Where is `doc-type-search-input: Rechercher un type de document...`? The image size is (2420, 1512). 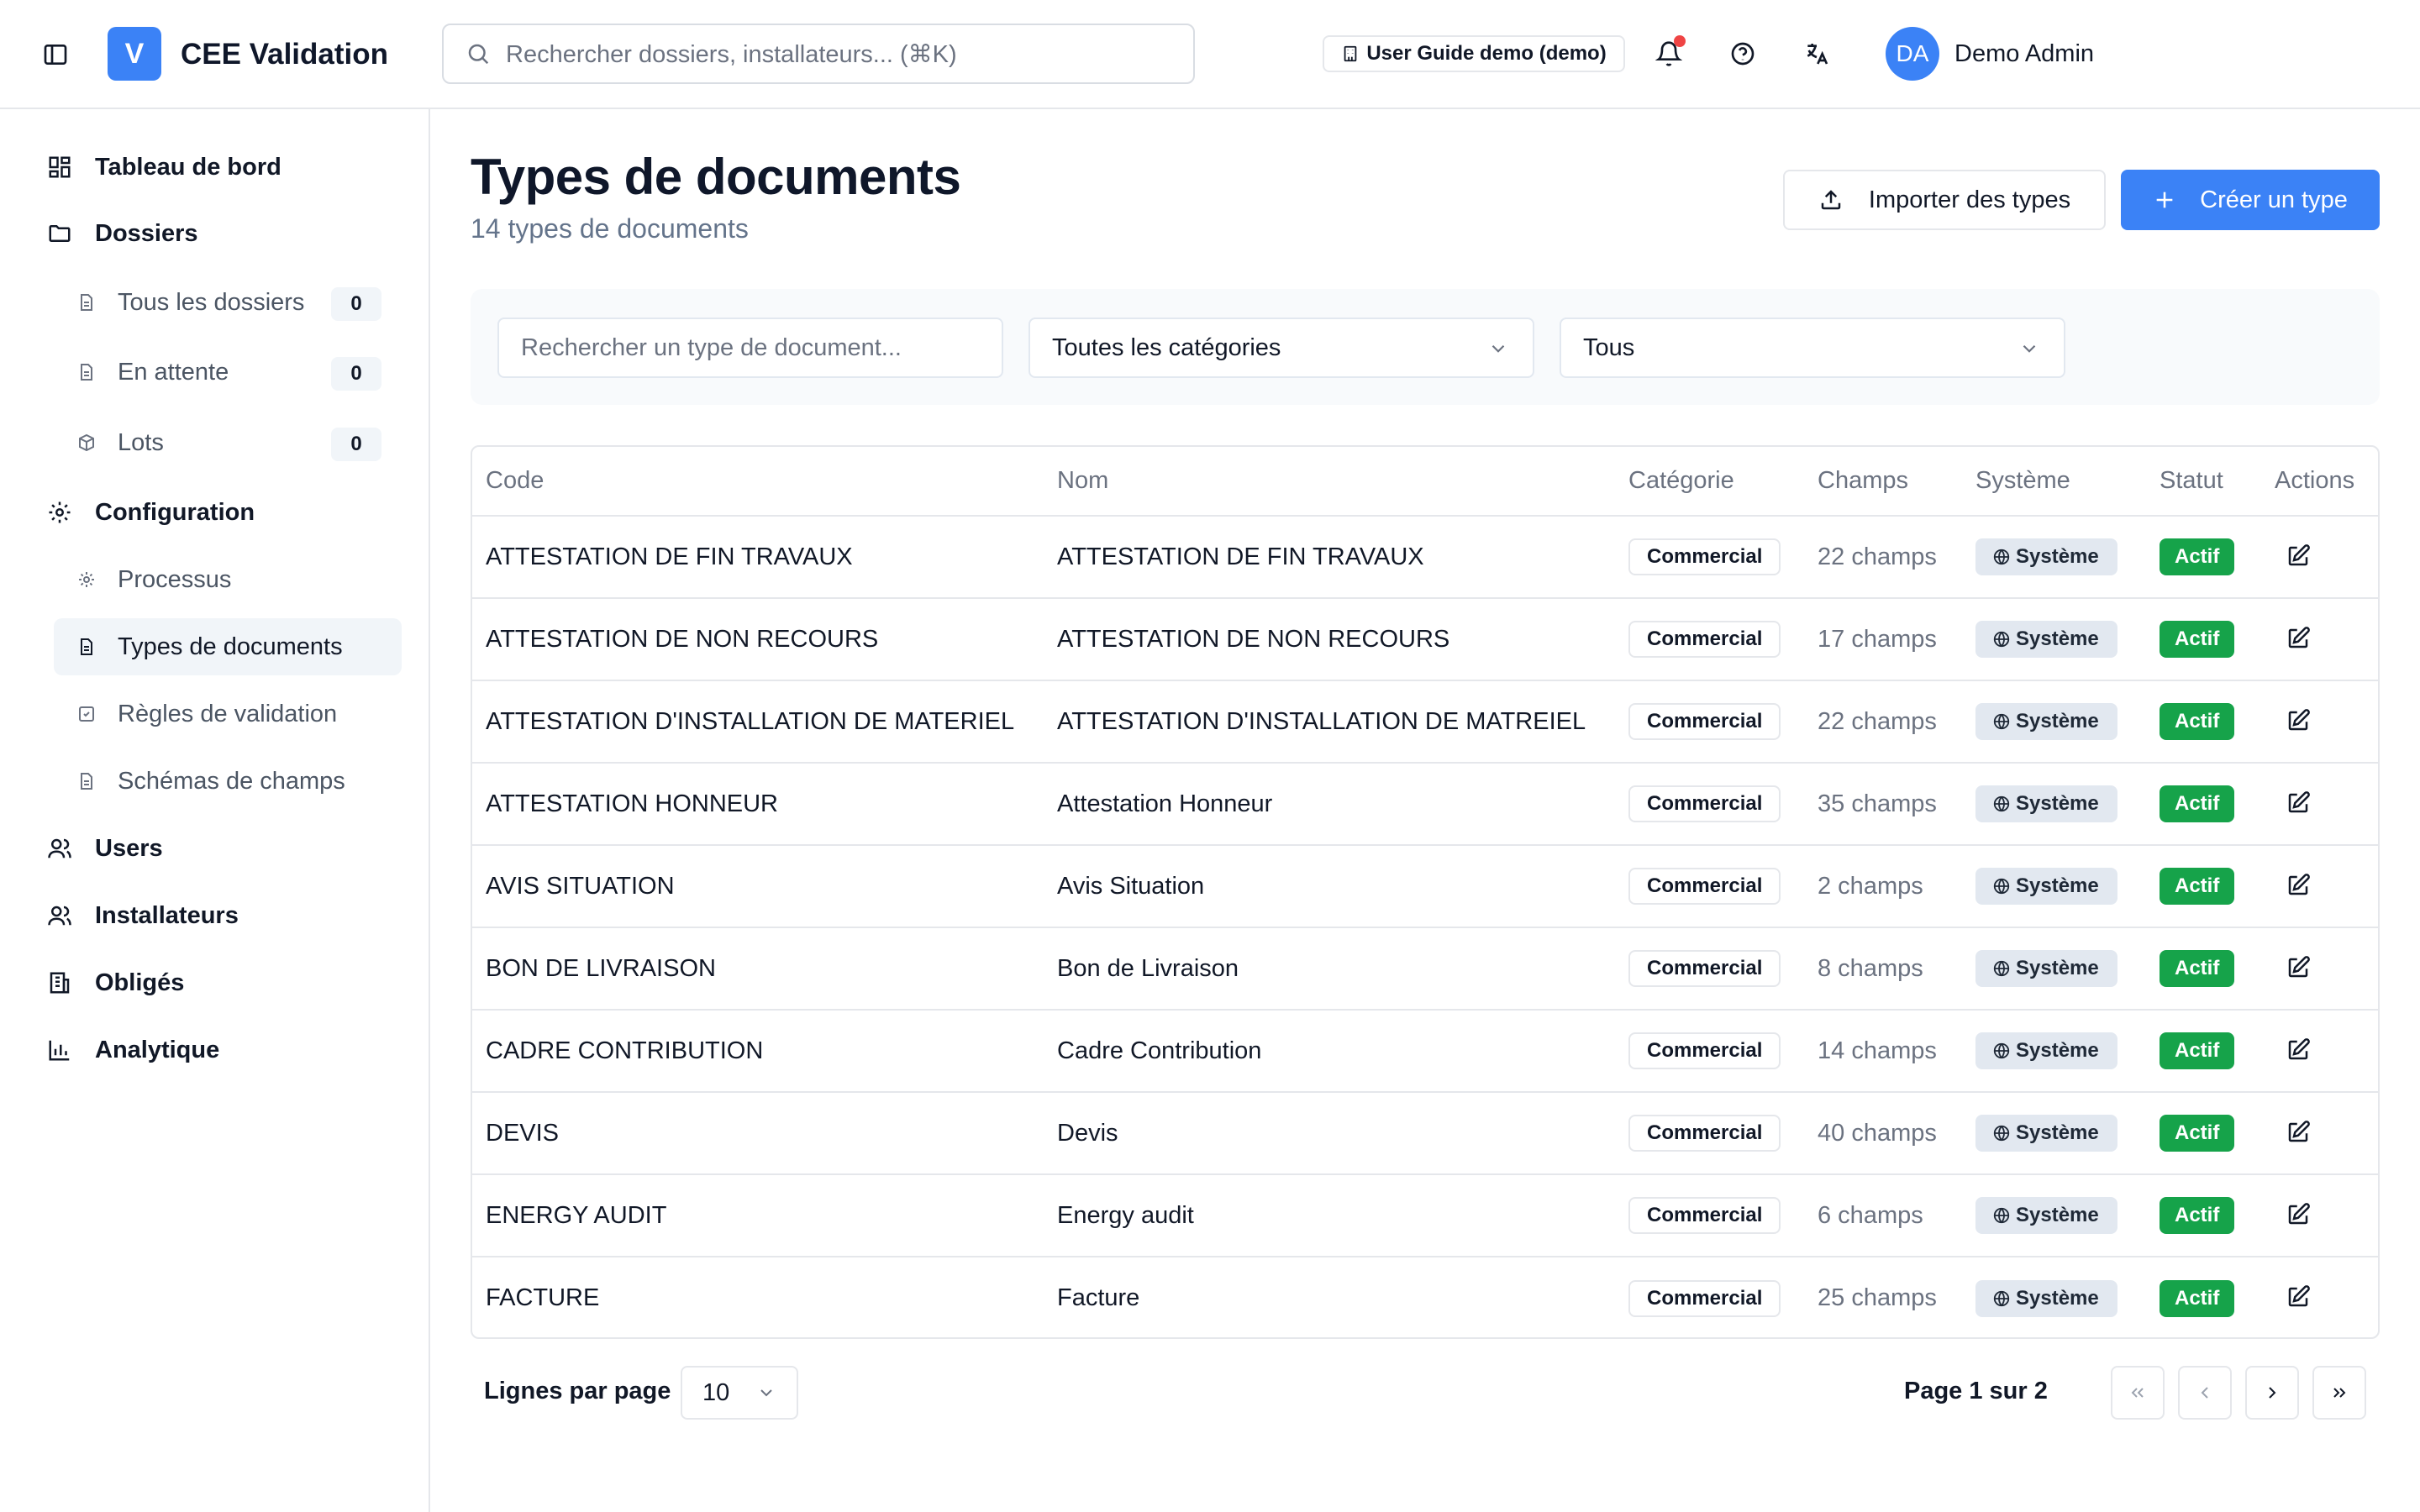
doc-type-search-input: Rechercher un type de document... is located at coordinates (750, 348).